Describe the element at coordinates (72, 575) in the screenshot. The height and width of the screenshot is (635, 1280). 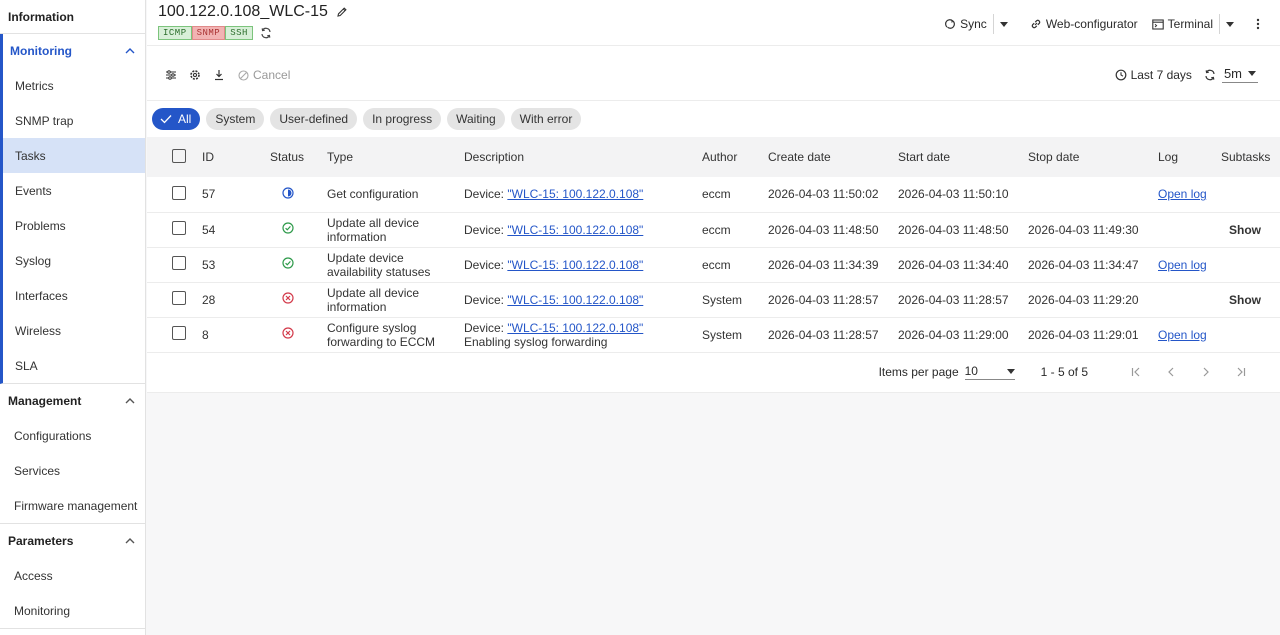
I see `sidebar-item-access: Access` at that location.